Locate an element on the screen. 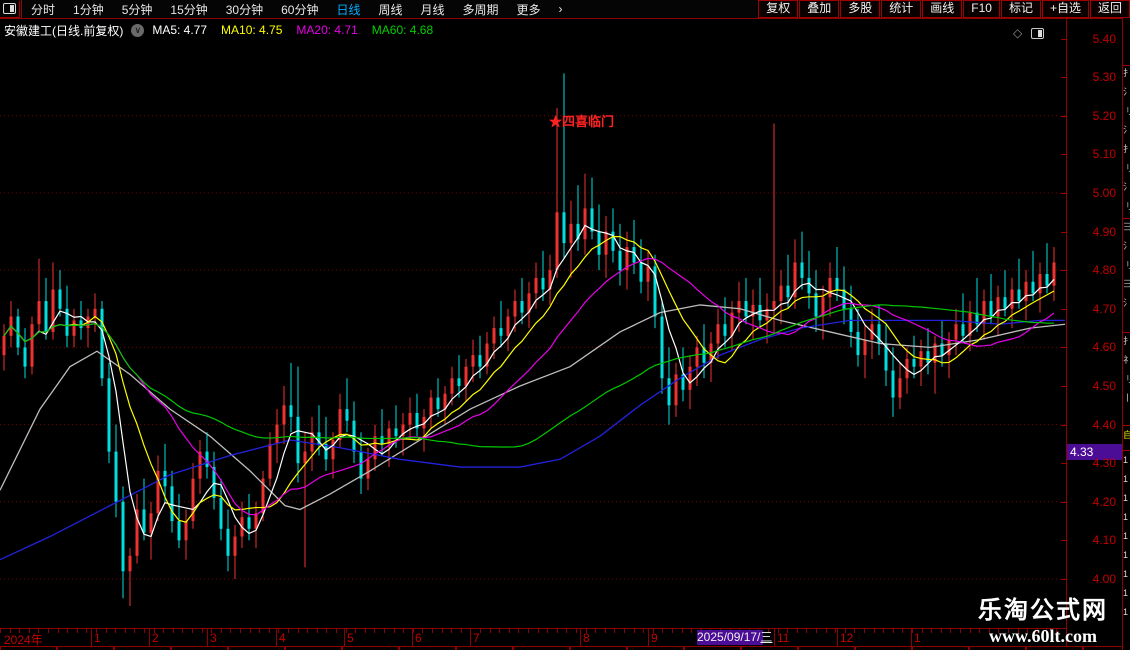 The image size is (1130, 650). price-axis-label: 4.90 is located at coordinates (1104, 231).